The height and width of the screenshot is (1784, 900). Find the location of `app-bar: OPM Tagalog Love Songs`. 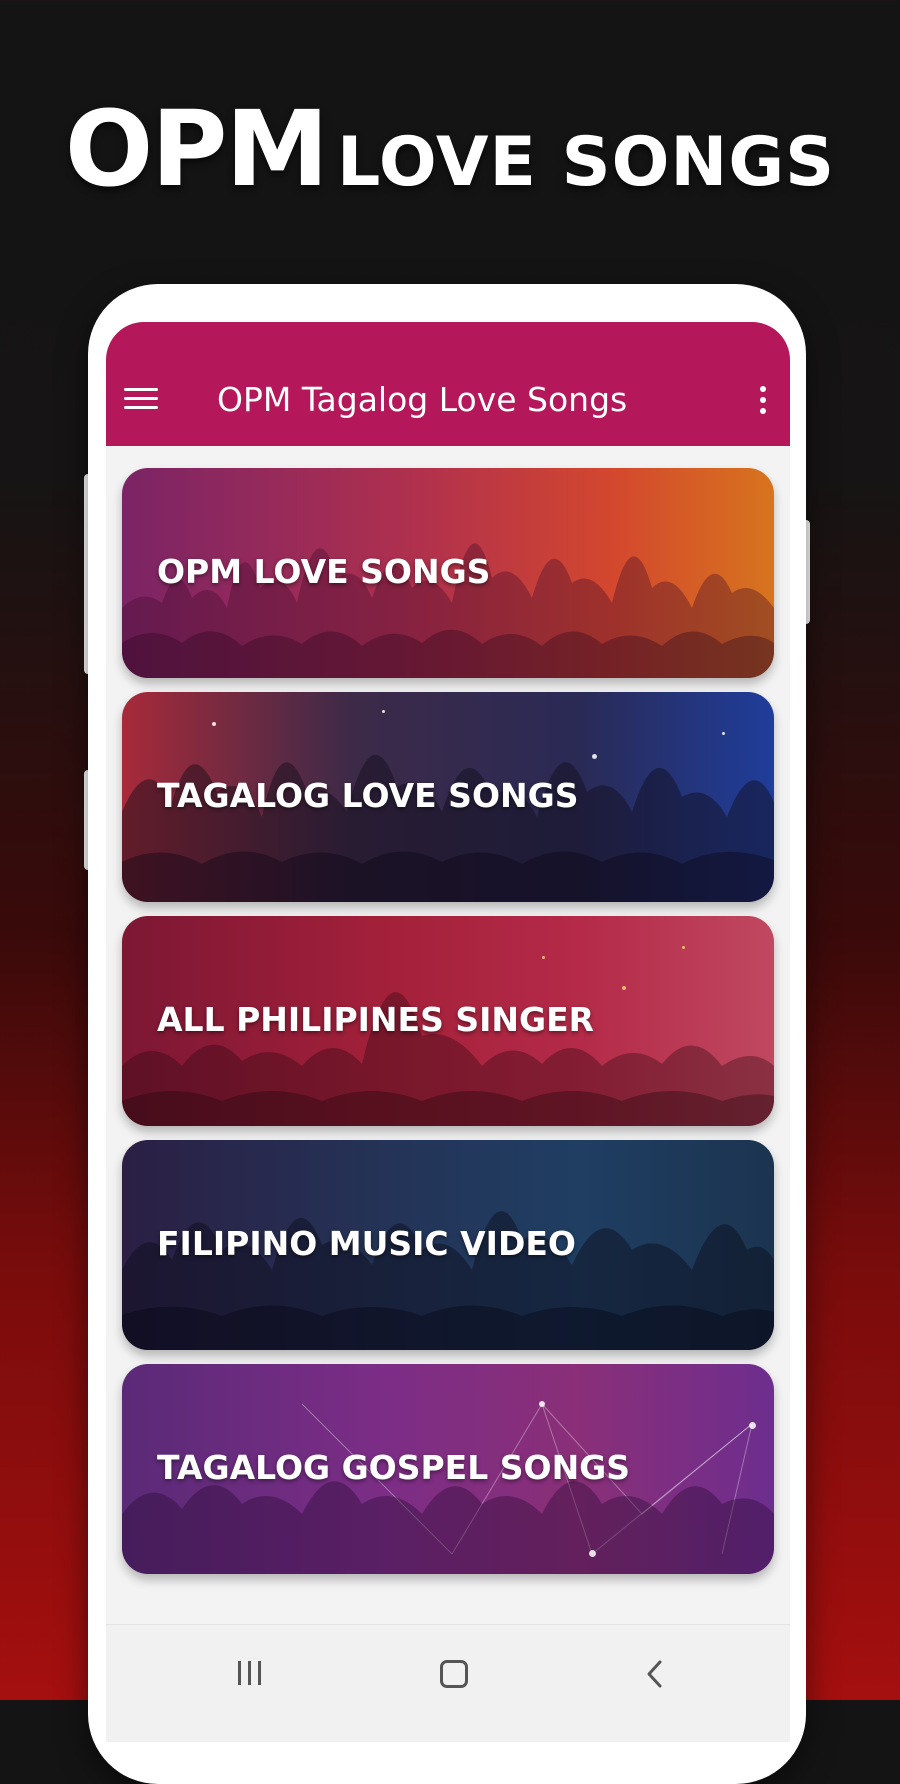

app-bar: OPM Tagalog Love Songs is located at coordinates (448, 384).